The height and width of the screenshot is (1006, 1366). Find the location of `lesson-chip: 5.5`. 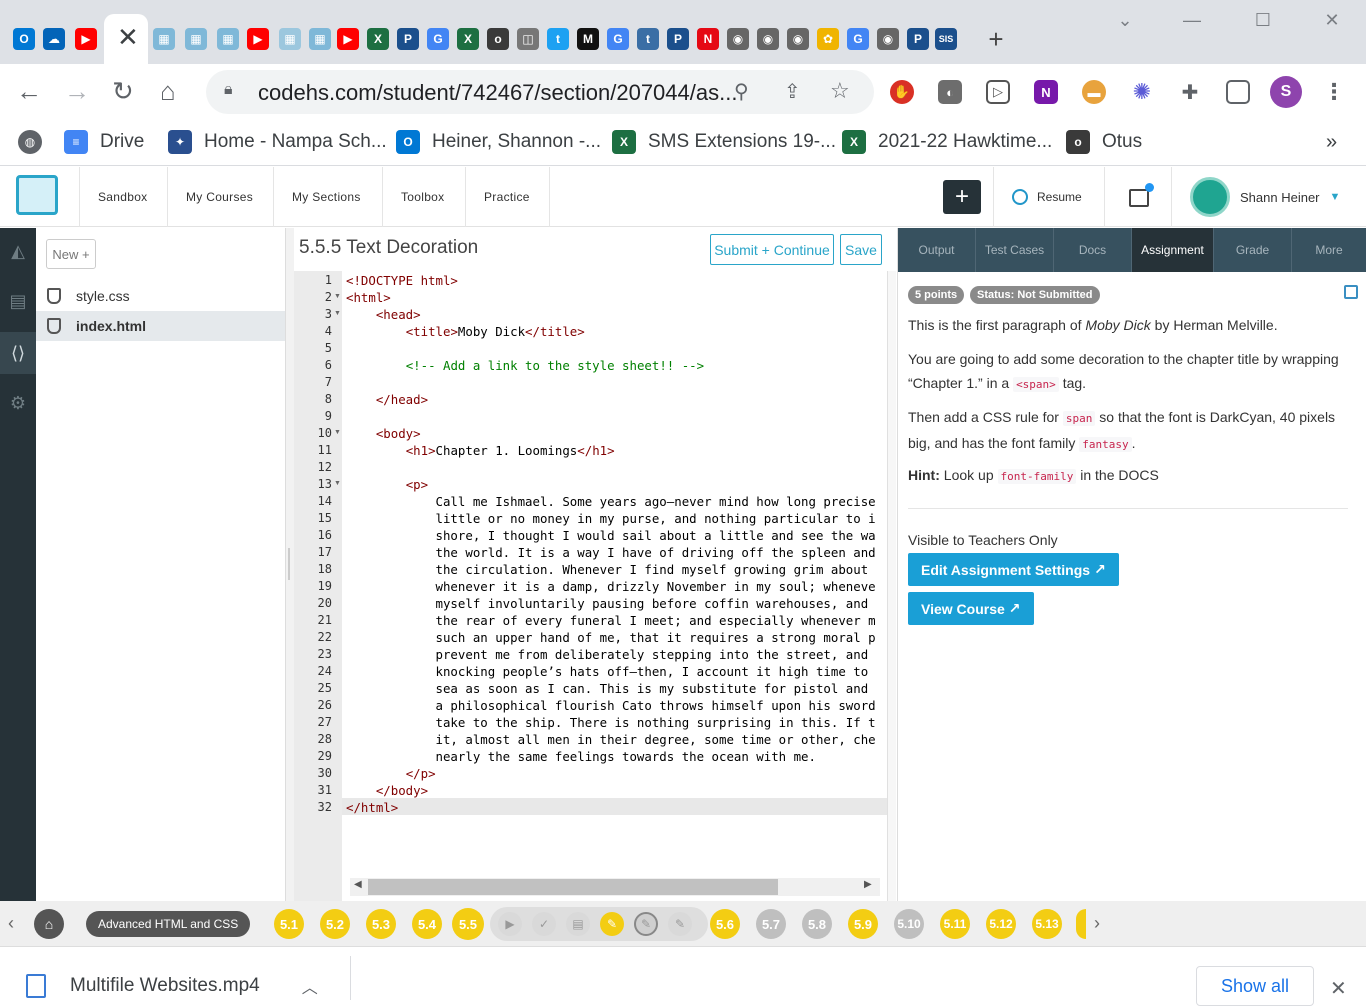

lesson-chip: 5.5 is located at coordinates (468, 924).